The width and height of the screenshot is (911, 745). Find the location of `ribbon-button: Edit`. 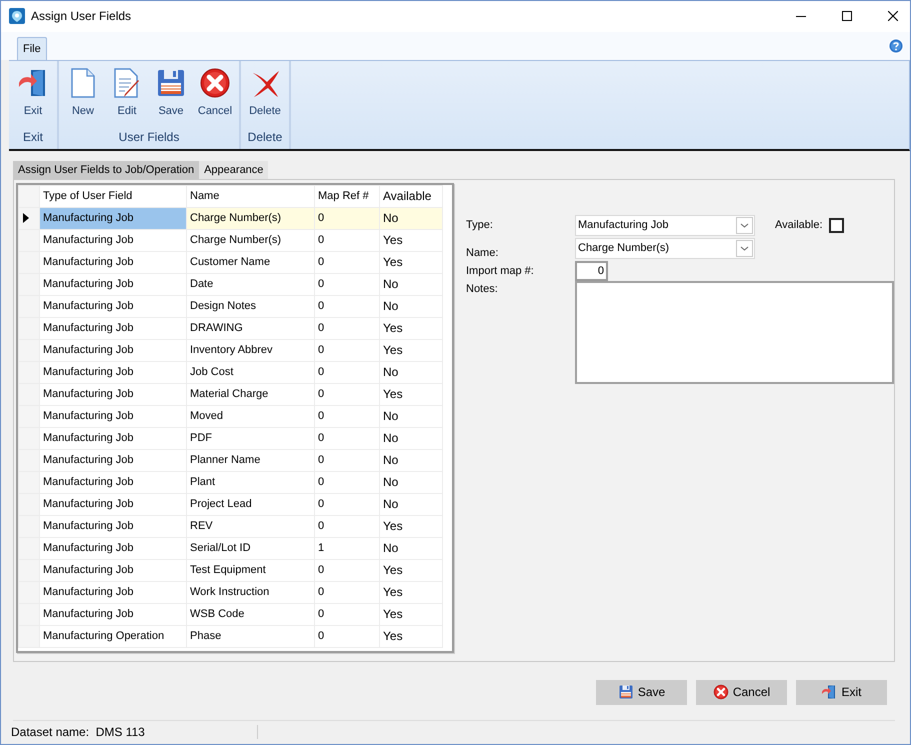

ribbon-button: Edit is located at coordinates (127, 92).